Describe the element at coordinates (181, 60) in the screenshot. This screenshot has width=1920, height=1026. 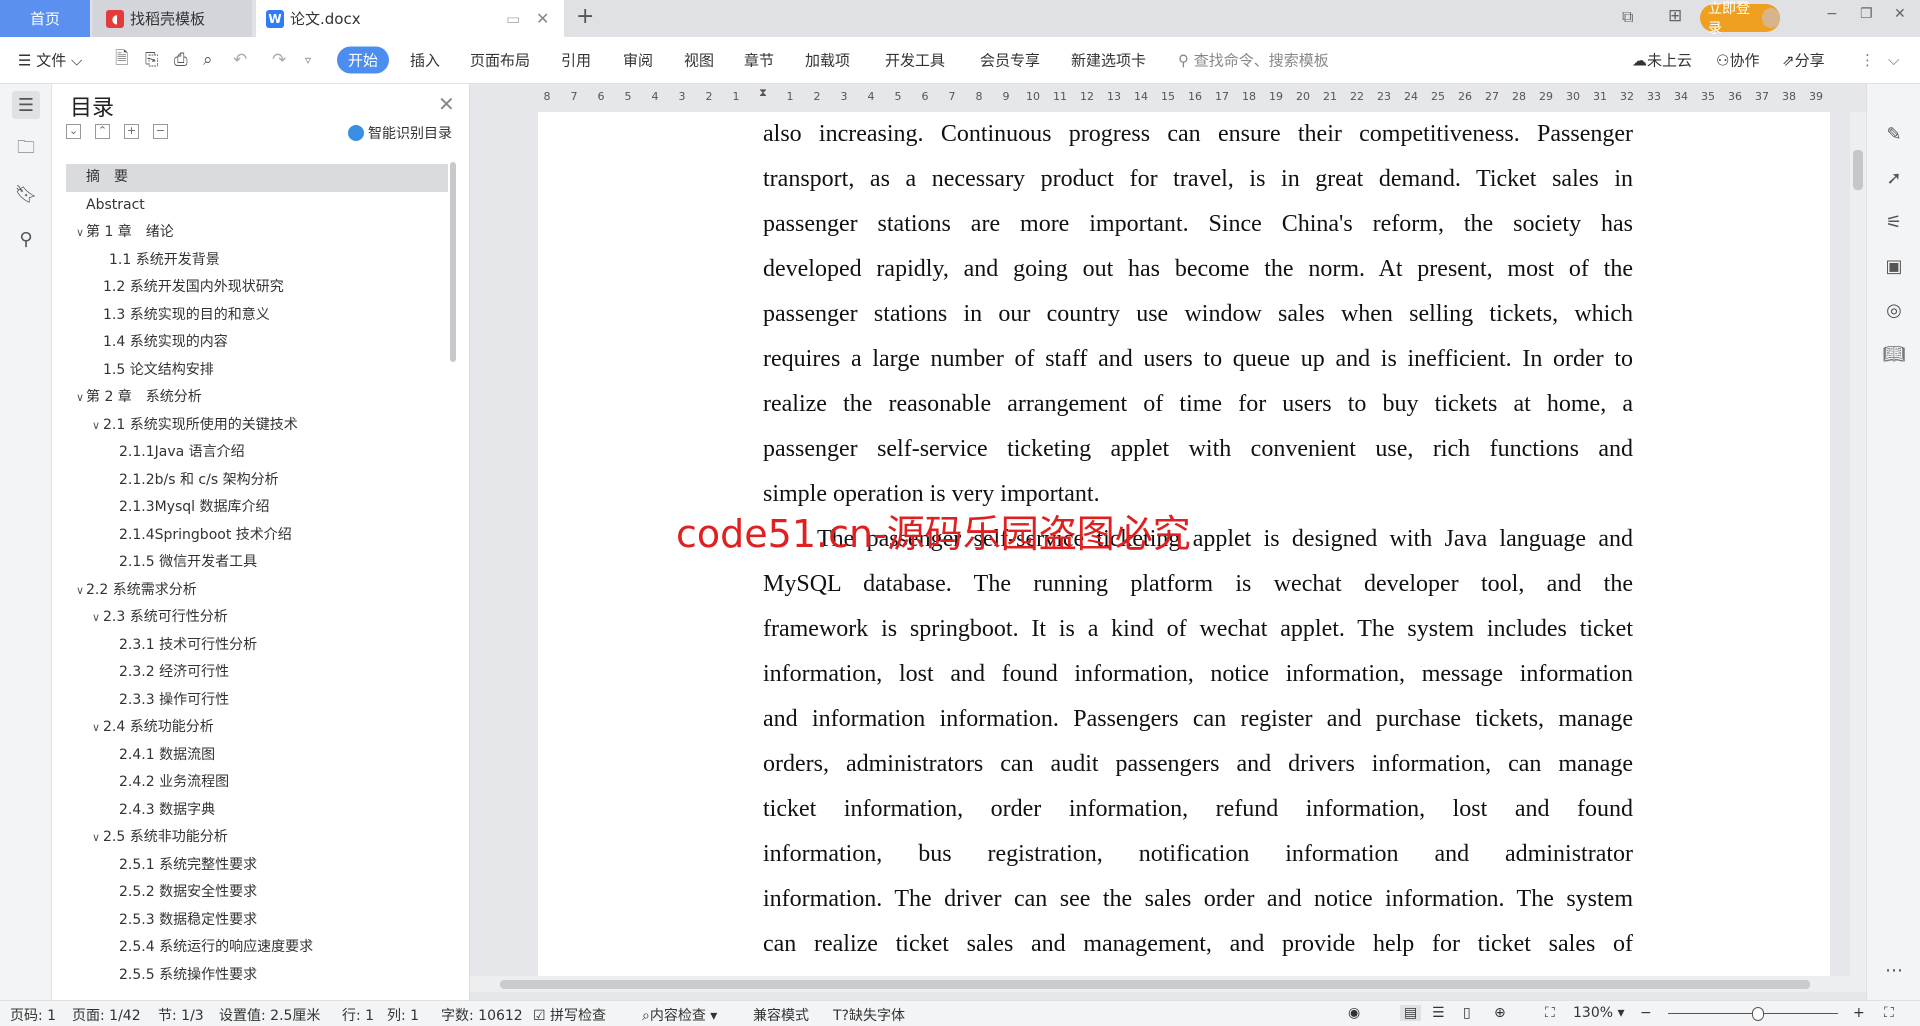
I see `print-icon: ⎙` at that location.